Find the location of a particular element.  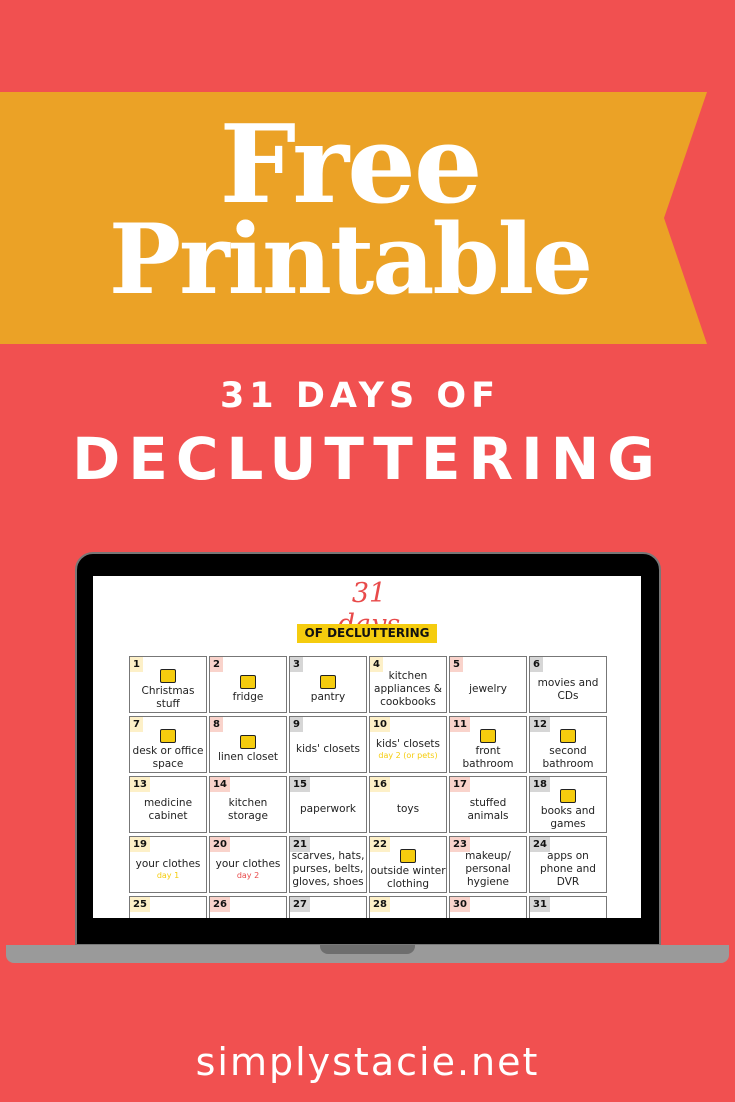

day-number: 24 is located at coordinates (540, 844).